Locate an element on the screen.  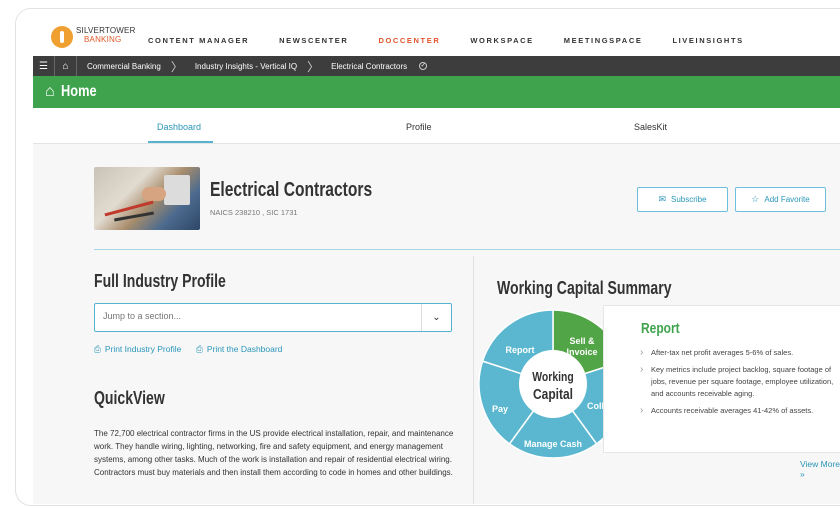
full-profile-heading: Full Industry Profile is located at coordinates (160, 281).